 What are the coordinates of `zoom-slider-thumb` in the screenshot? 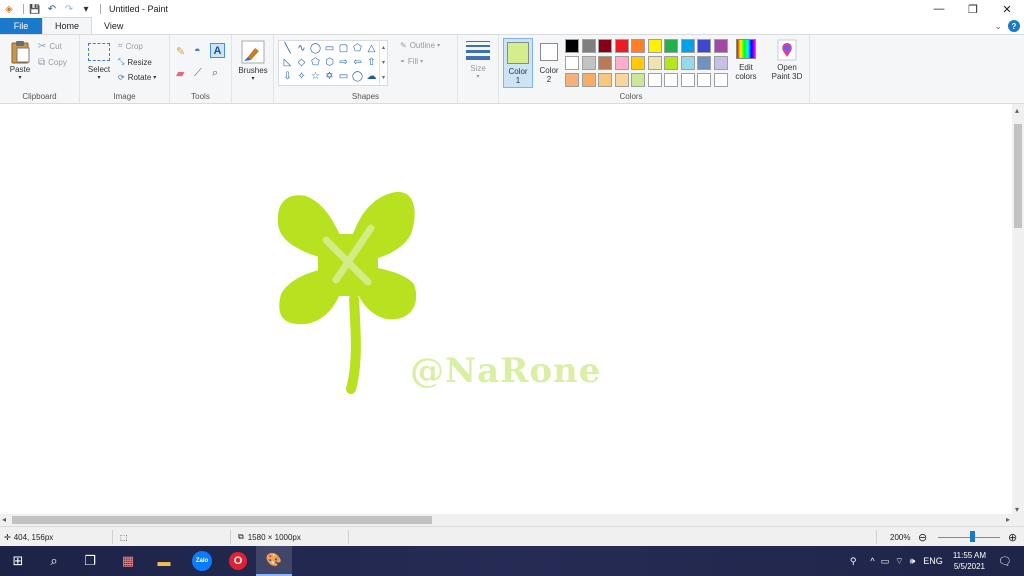 It's located at (972, 536).